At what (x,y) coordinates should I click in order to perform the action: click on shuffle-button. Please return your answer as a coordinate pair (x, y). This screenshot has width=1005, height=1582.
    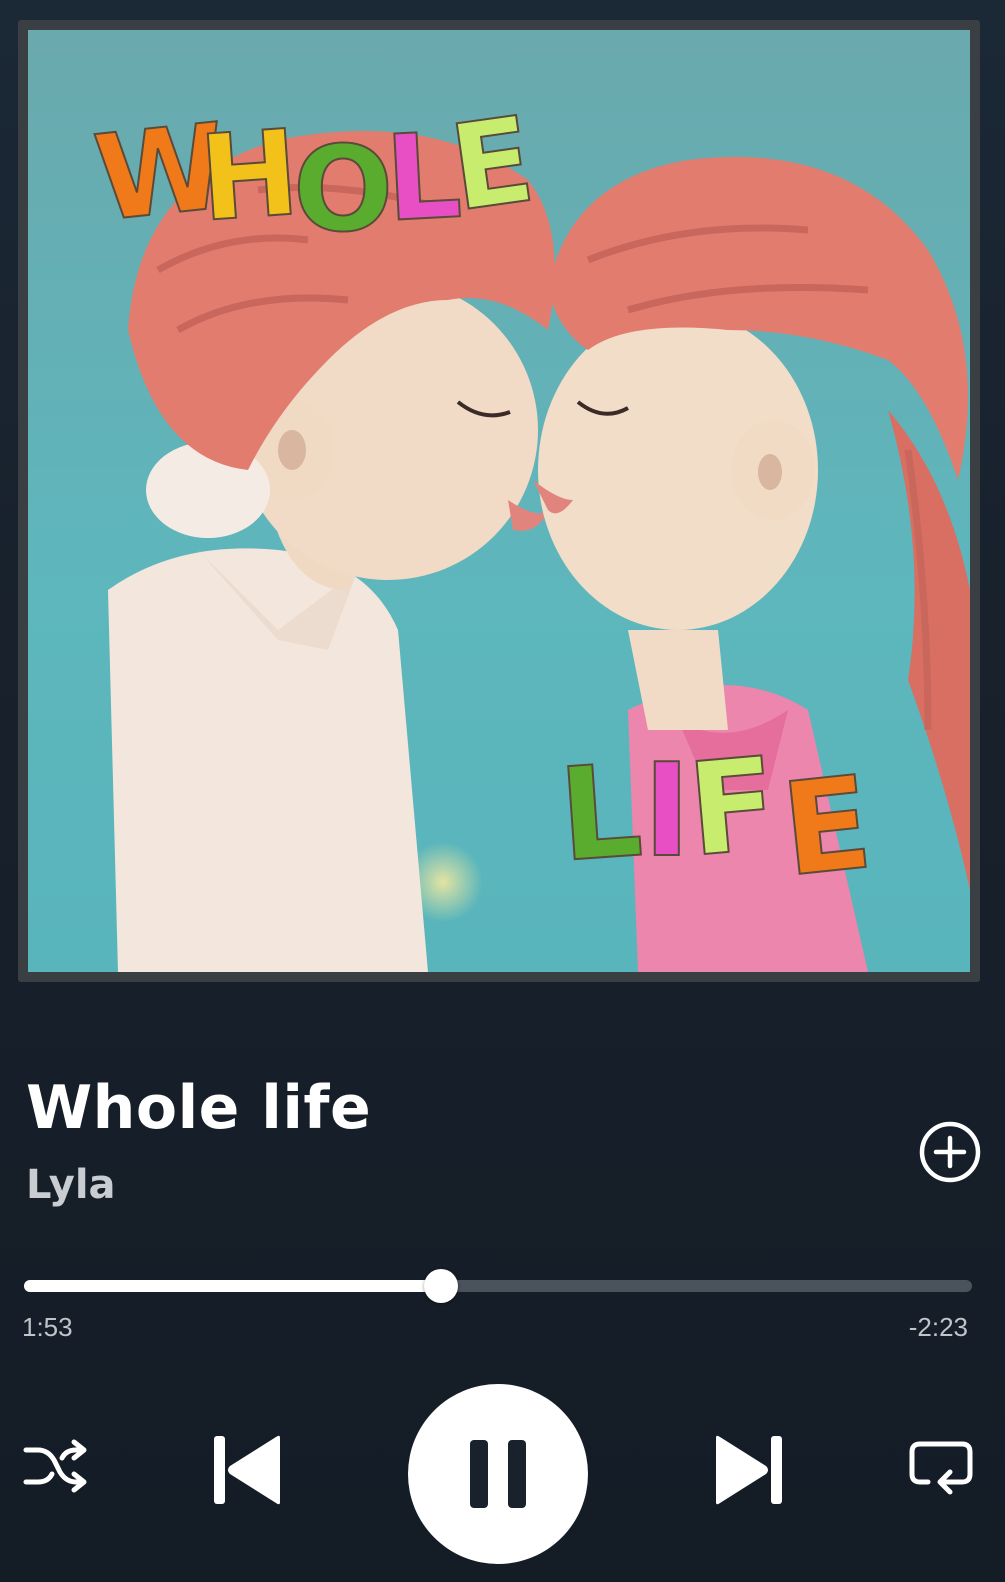
    Looking at the image, I should click on (55, 1466).